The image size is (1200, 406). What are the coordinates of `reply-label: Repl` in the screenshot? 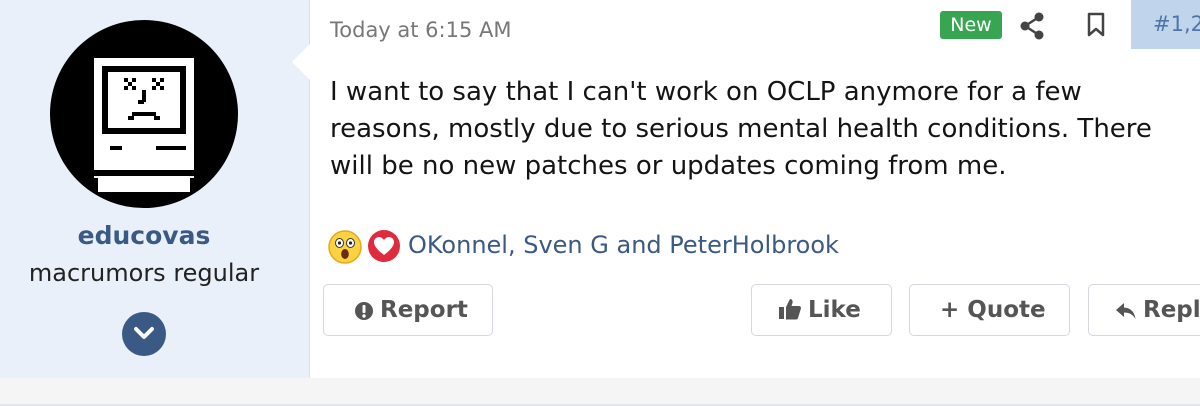 It's located at (1171, 310).